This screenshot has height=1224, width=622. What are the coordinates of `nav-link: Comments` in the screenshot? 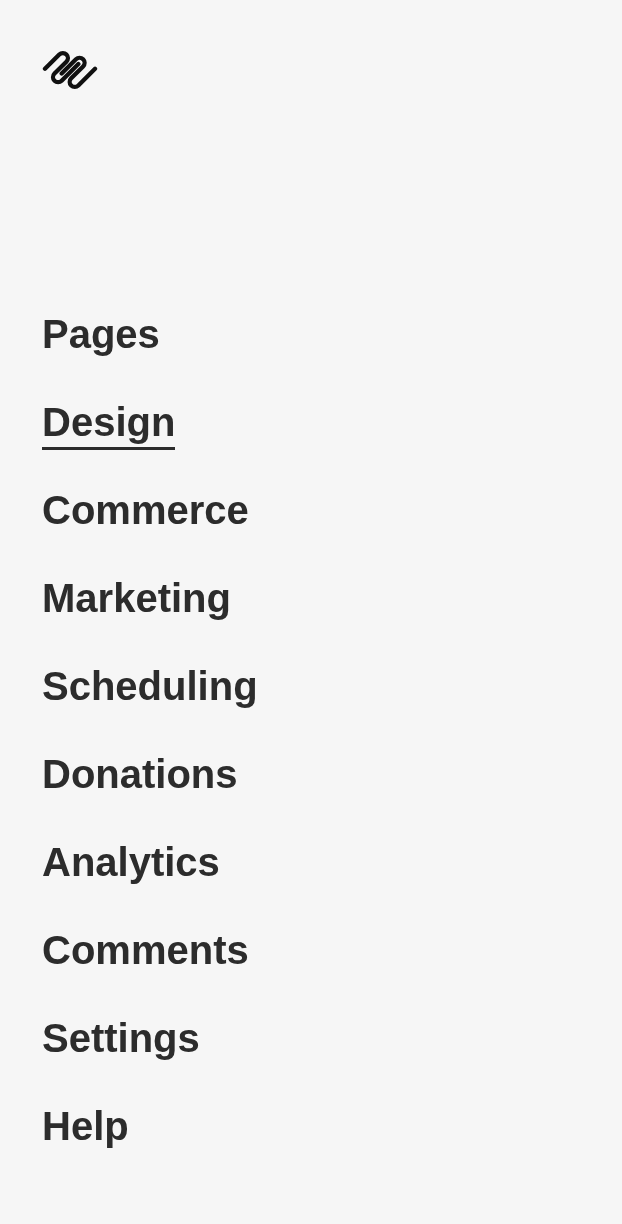 It's located at (145, 951).